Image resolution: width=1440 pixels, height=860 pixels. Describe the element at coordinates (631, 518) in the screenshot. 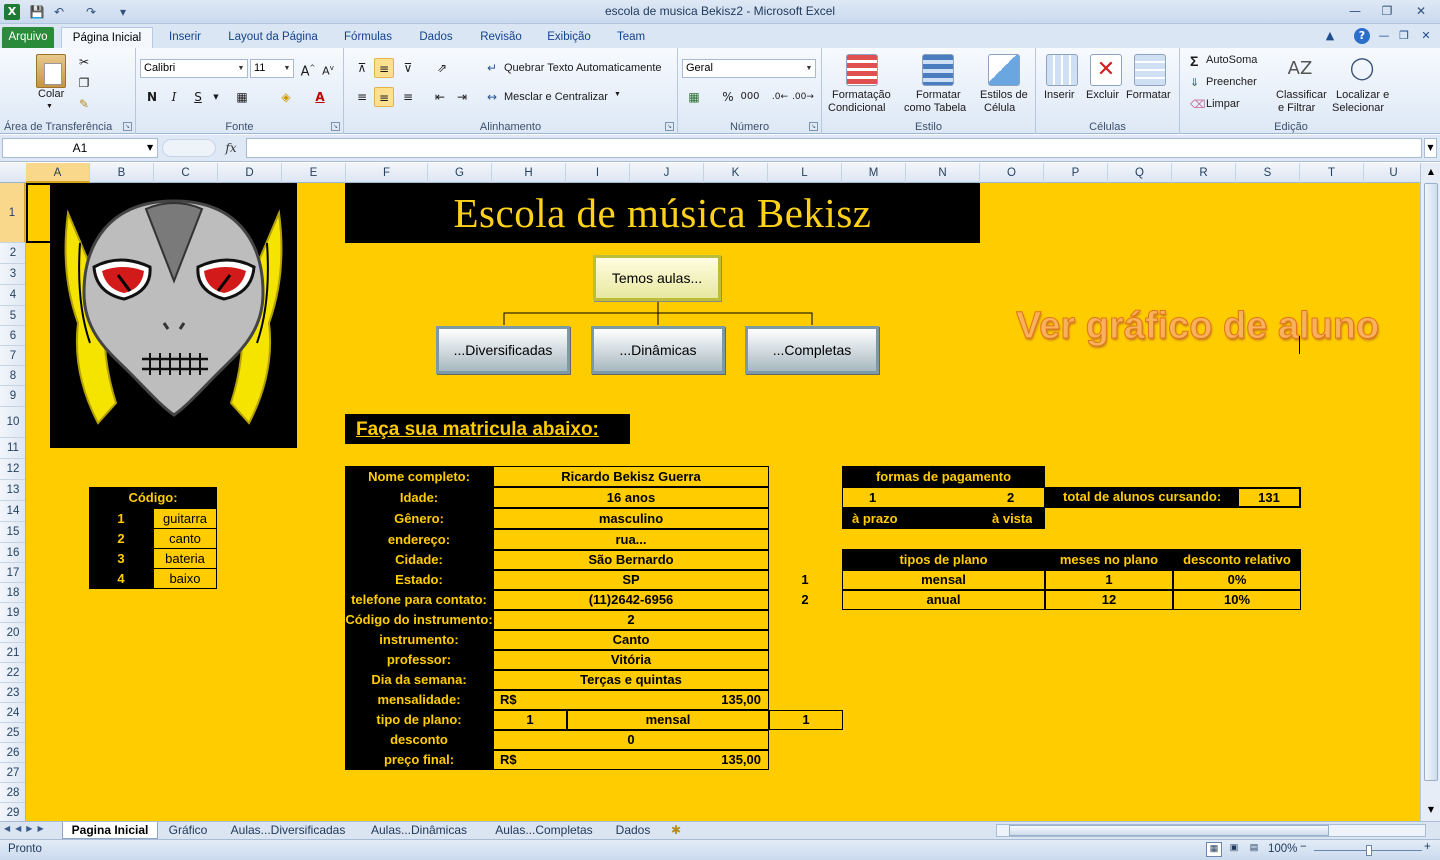

I see `form-value: masculino` at that location.